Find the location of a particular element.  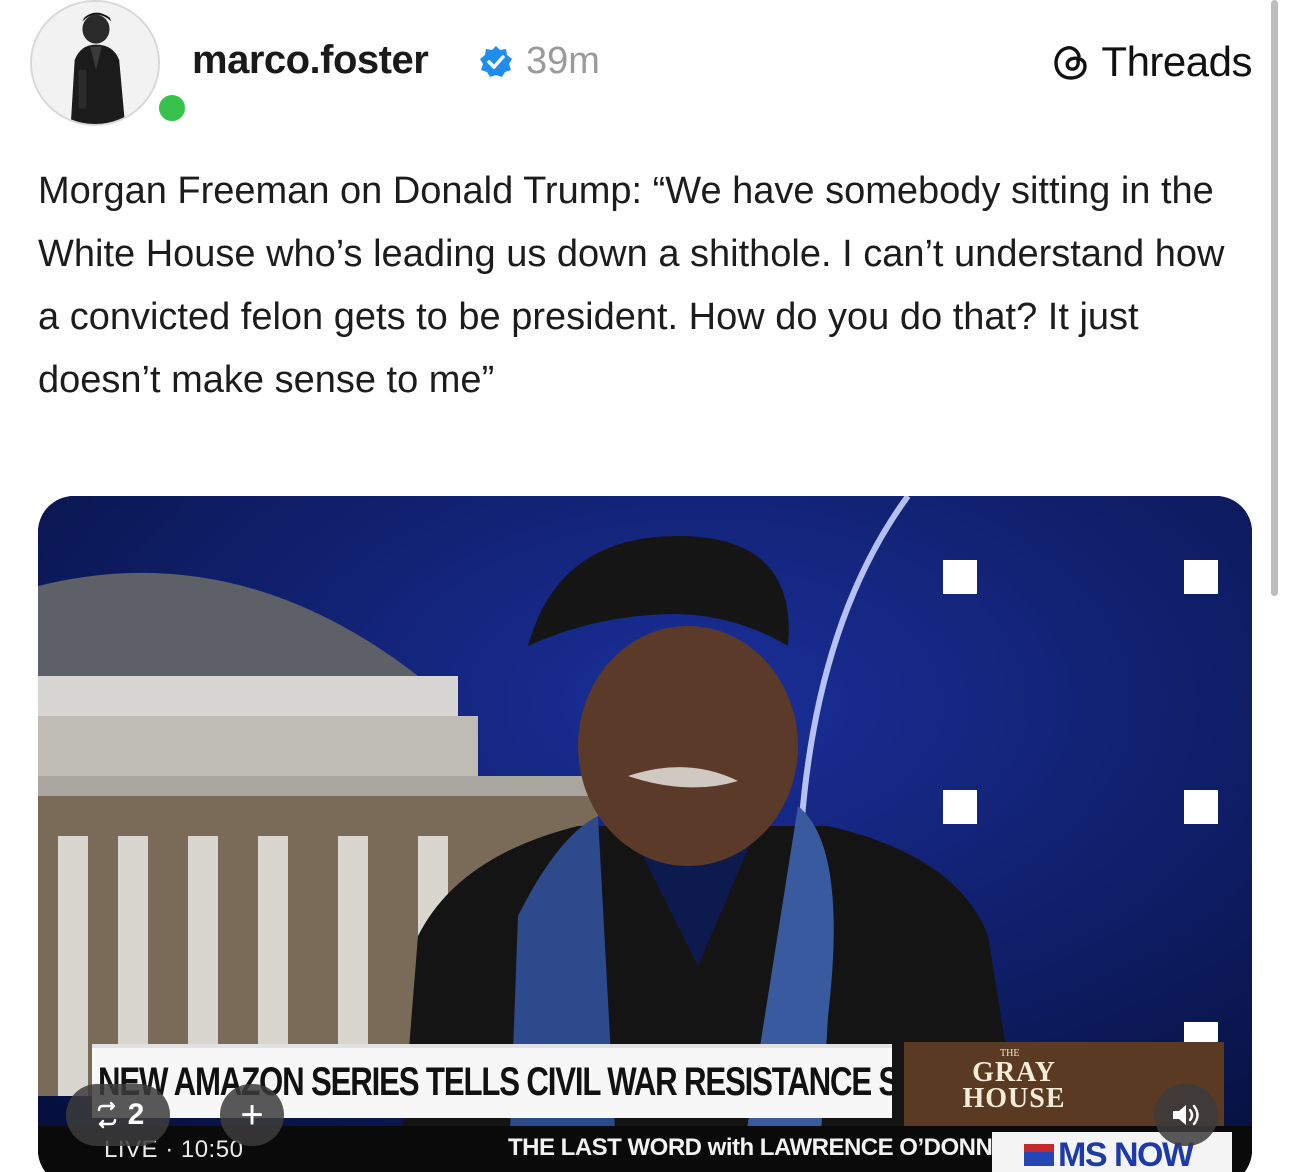

repost-count: 2 is located at coordinates (136, 1114).